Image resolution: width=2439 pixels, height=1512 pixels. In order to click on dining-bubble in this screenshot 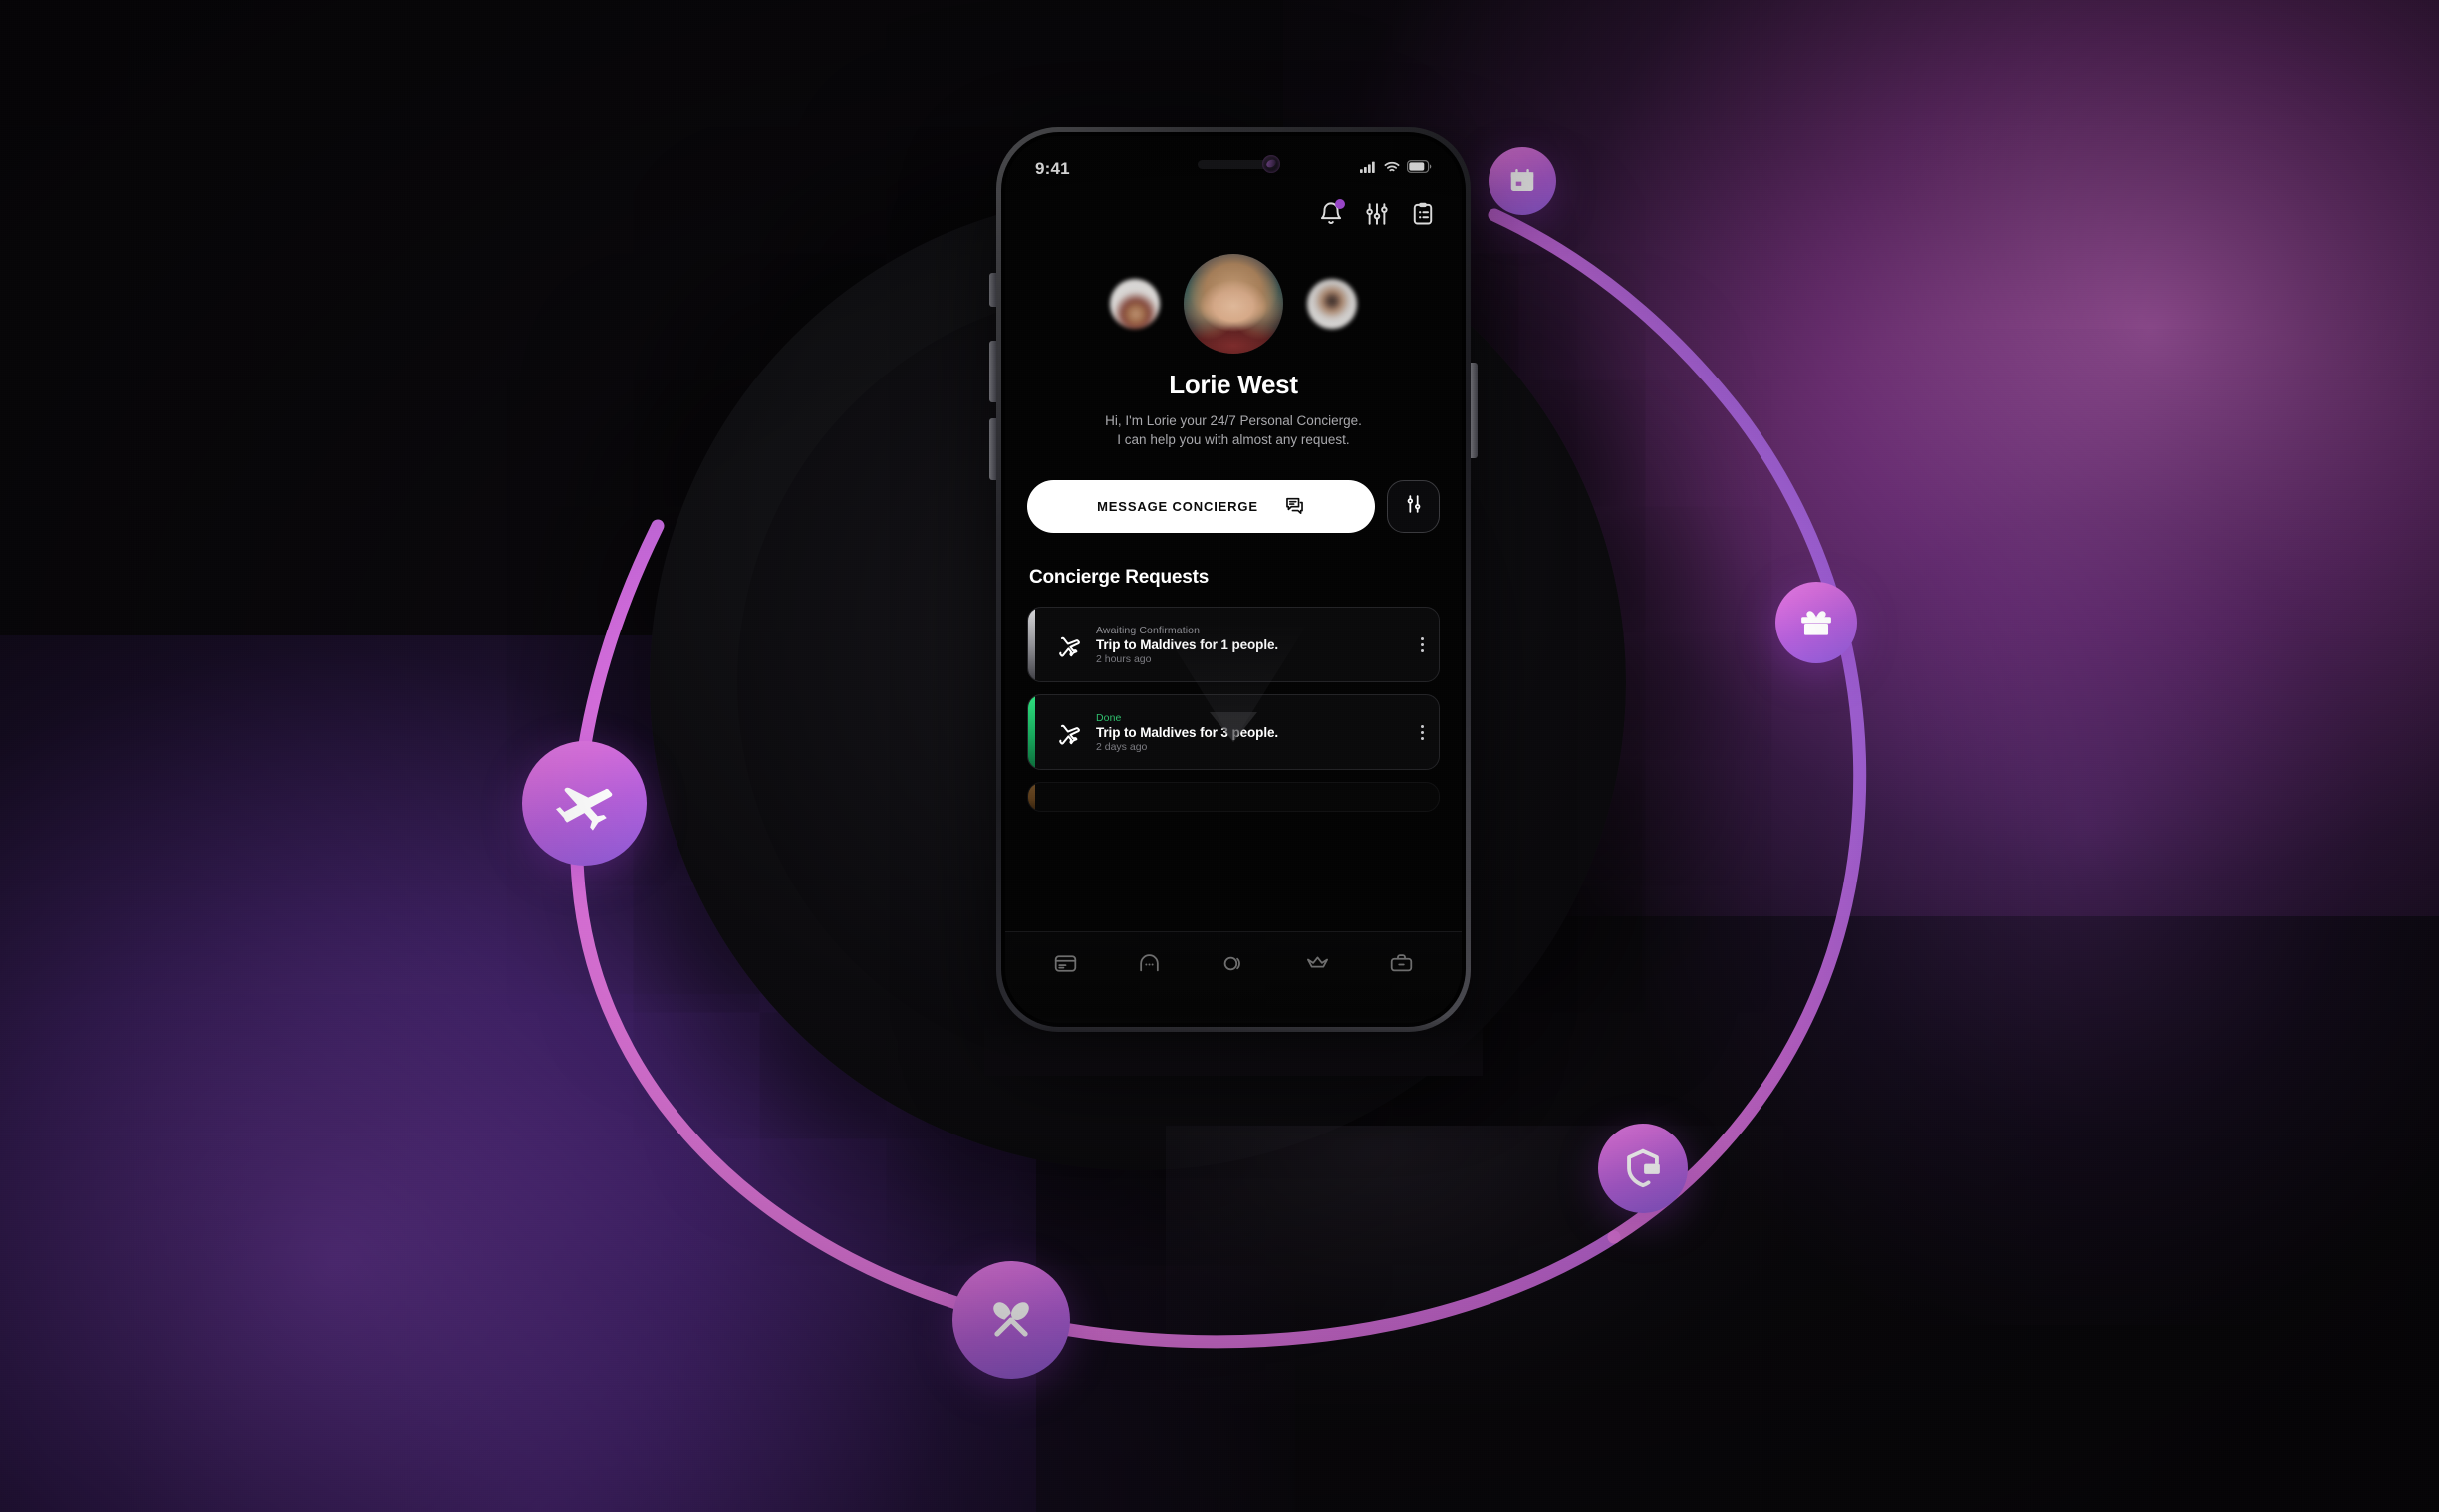, I will do `click(1011, 1320)`.